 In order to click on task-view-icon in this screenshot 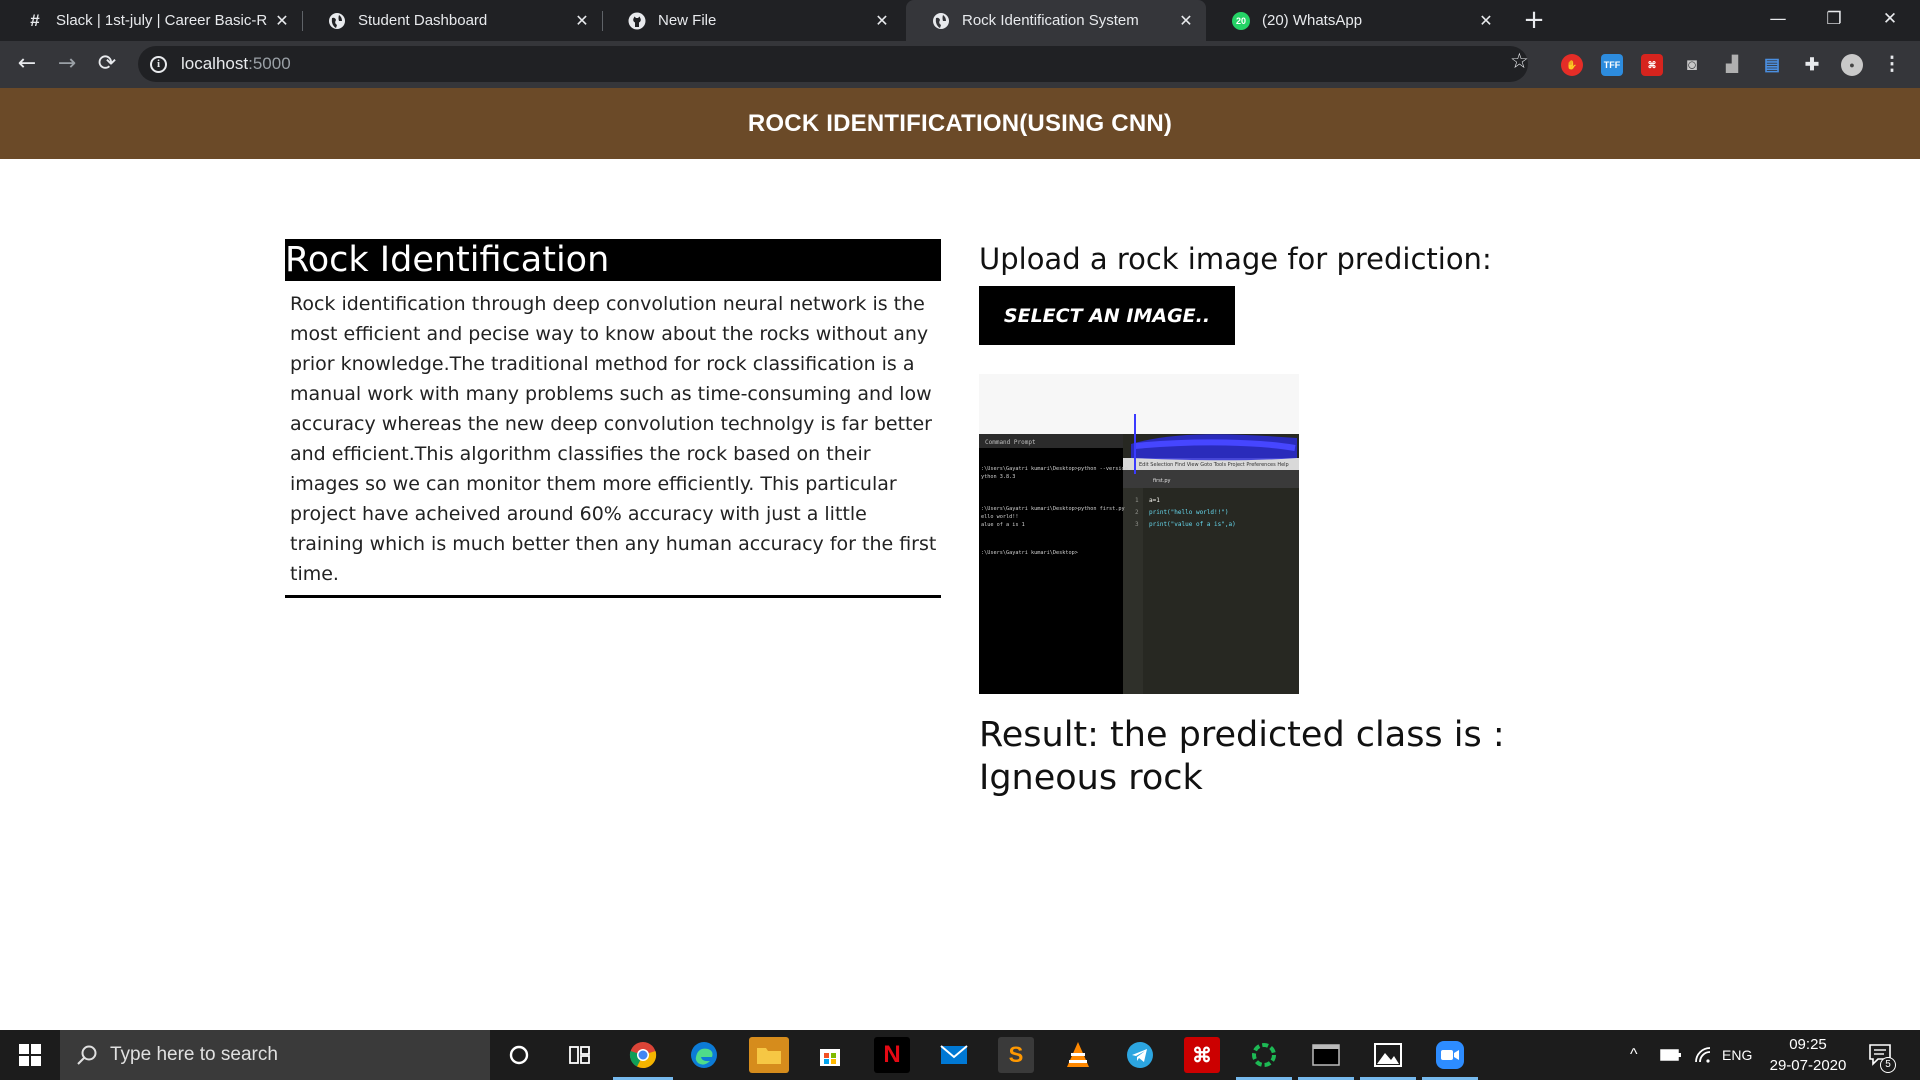, I will do `click(580, 1055)`.